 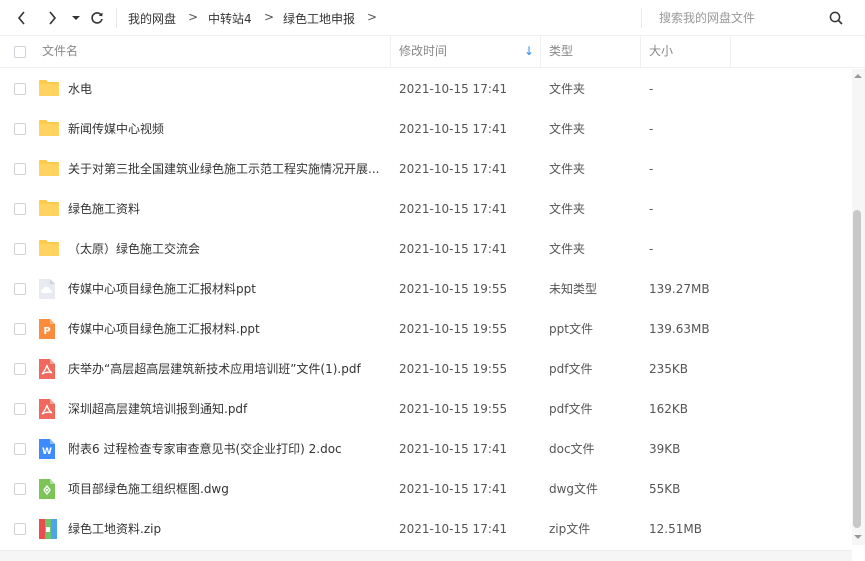 What do you see at coordinates (426, 209) in the screenshot?
I see `file-row: 绿色施工资料 2021-10-15 17:41 文件夹 -` at bounding box center [426, 209].